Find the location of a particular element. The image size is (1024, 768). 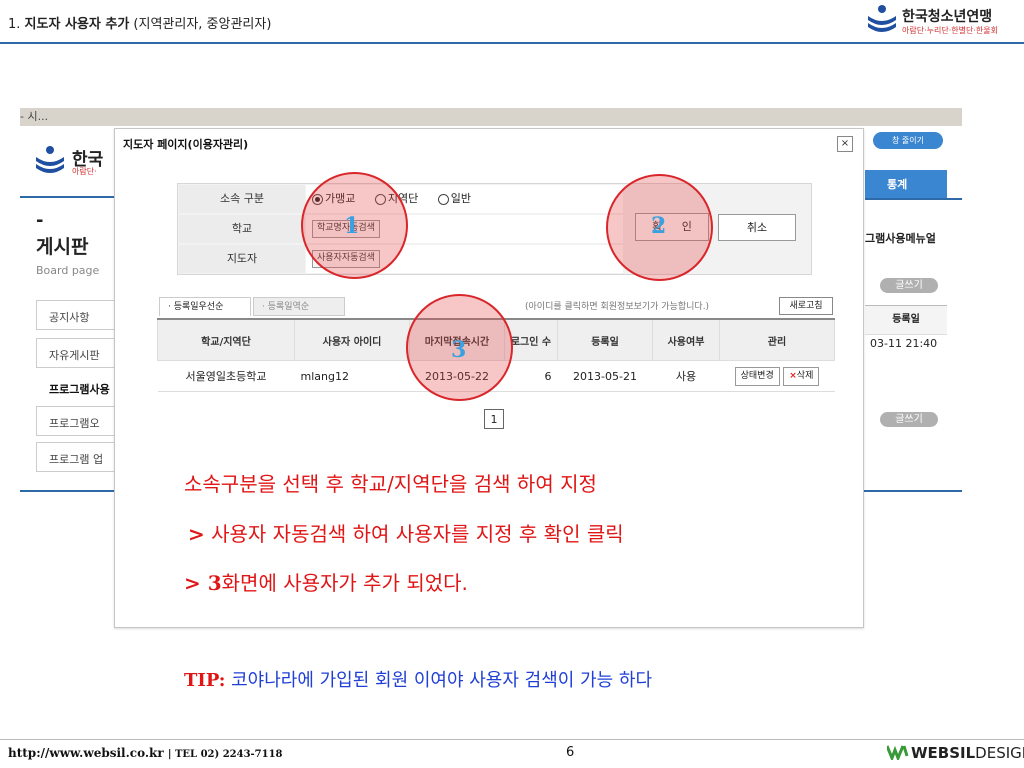

program-manual-link: 그램사용메뉴얼 is located at coordinates (900, 238).